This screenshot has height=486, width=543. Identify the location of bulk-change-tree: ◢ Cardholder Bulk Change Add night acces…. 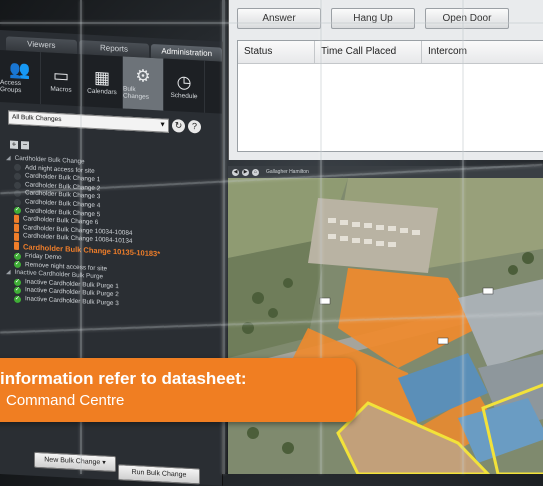
(111, 234).